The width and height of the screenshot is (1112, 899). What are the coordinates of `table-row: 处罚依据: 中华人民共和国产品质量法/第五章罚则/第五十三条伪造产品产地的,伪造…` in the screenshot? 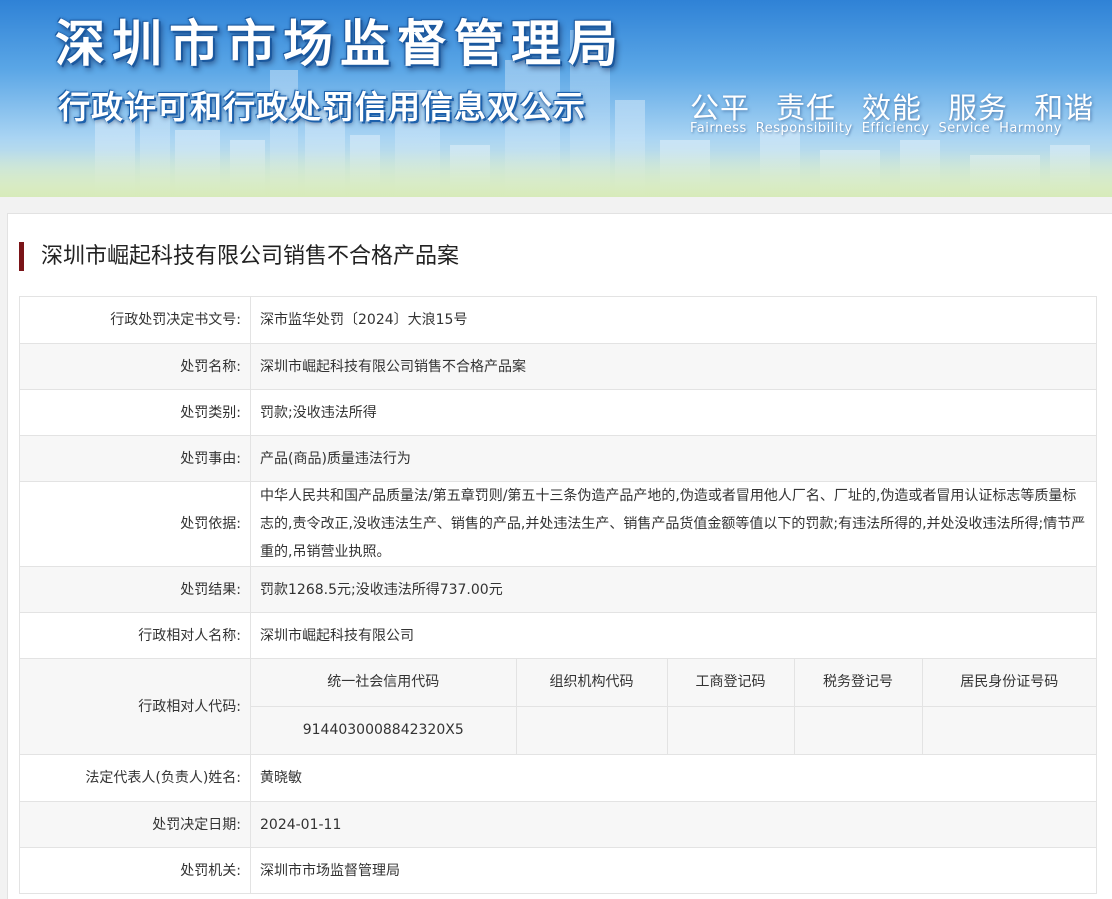 It's located at (558, 524).